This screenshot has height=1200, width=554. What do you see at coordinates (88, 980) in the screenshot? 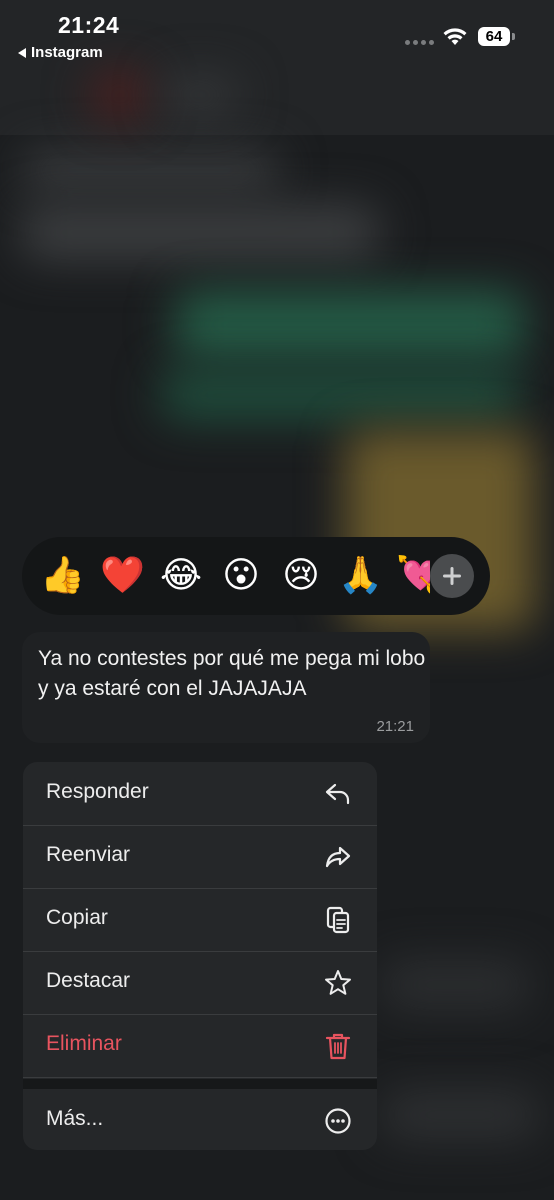
I see `menu-item-label: Destacar` at bounding box center [88, 980].